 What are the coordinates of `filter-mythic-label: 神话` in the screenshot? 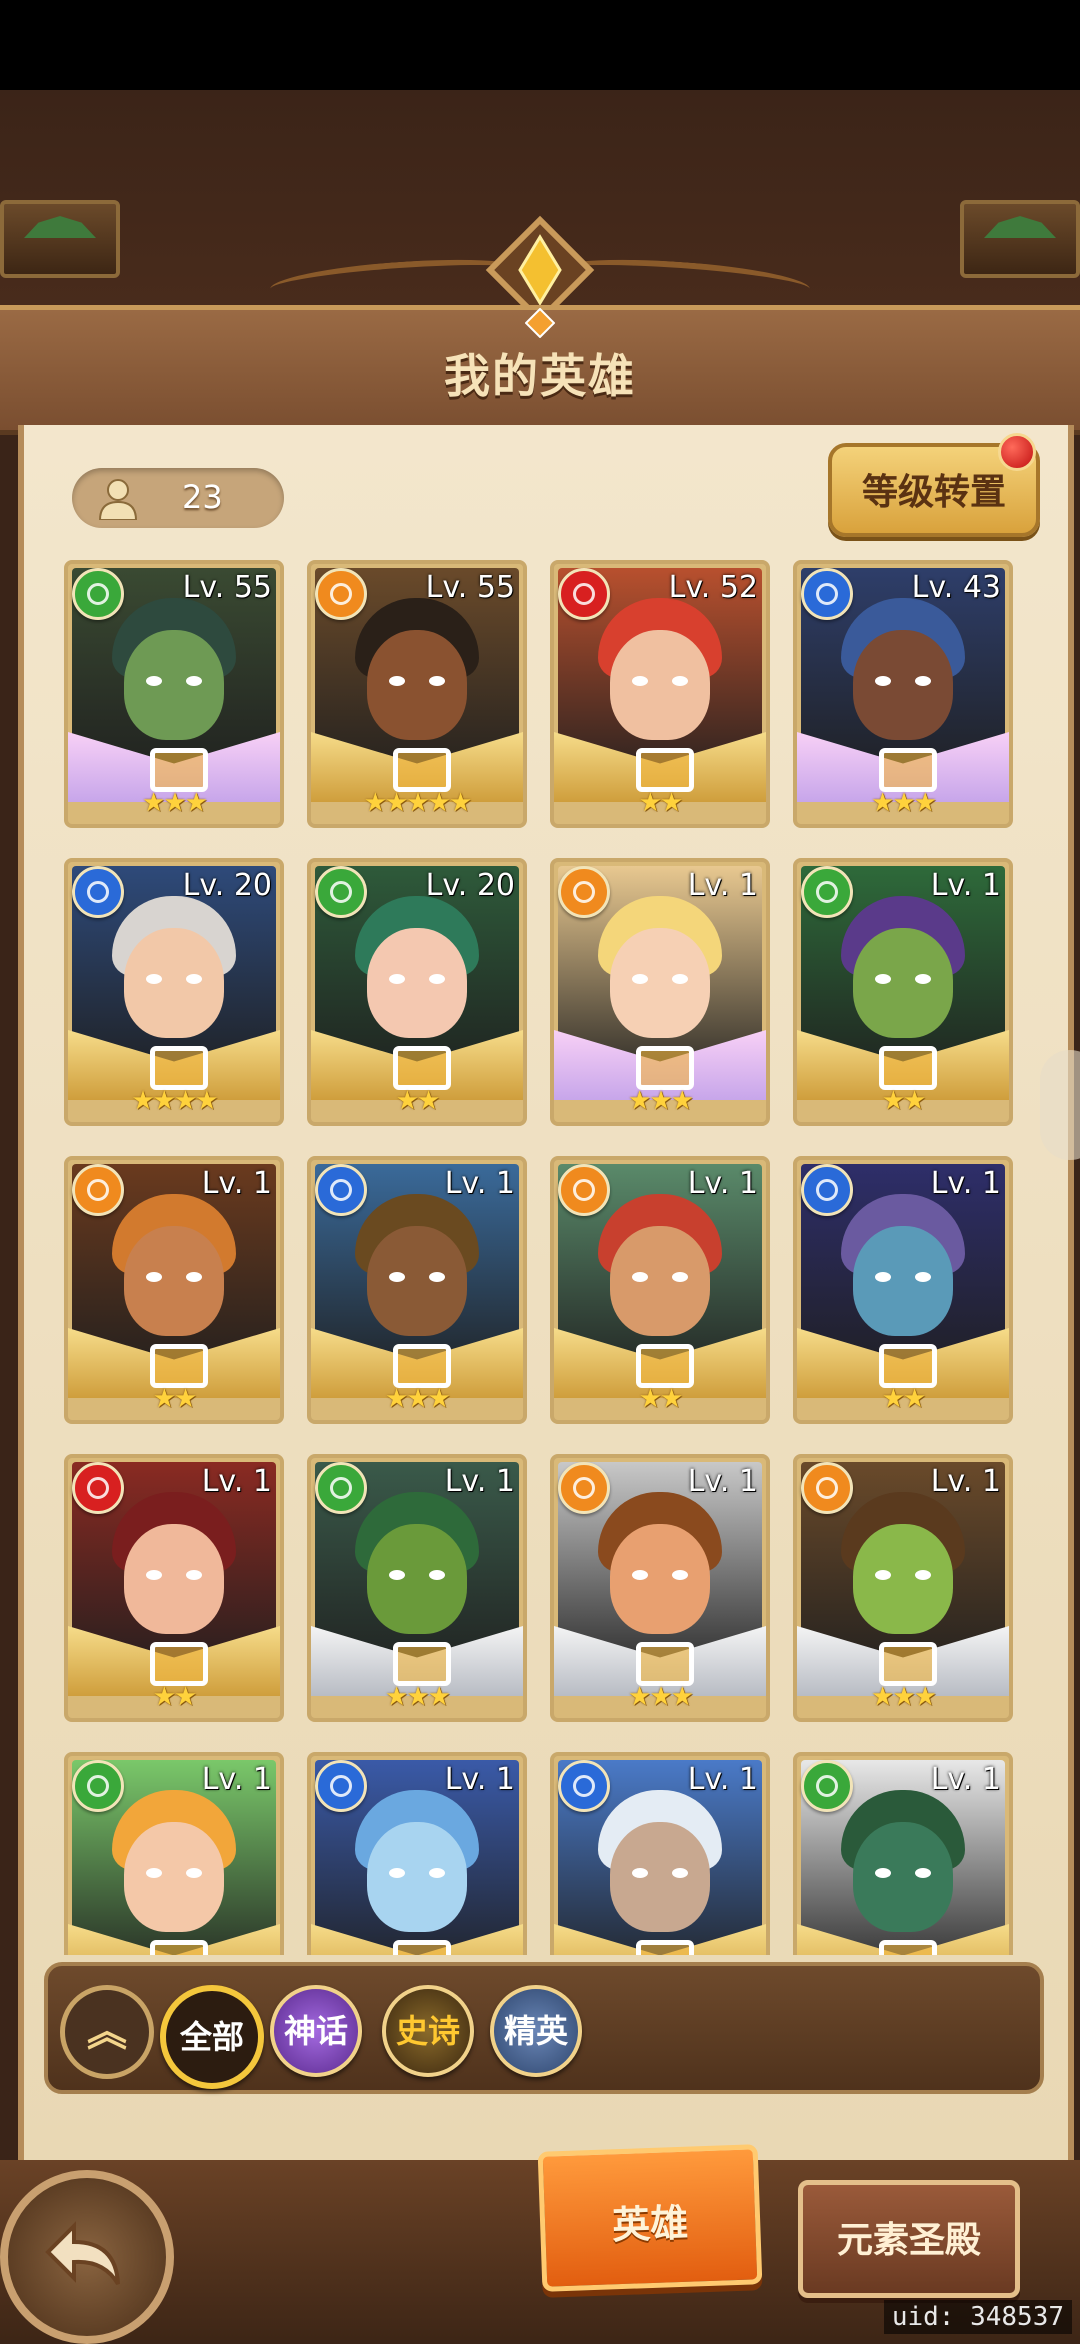 It's located at (315, 2031).